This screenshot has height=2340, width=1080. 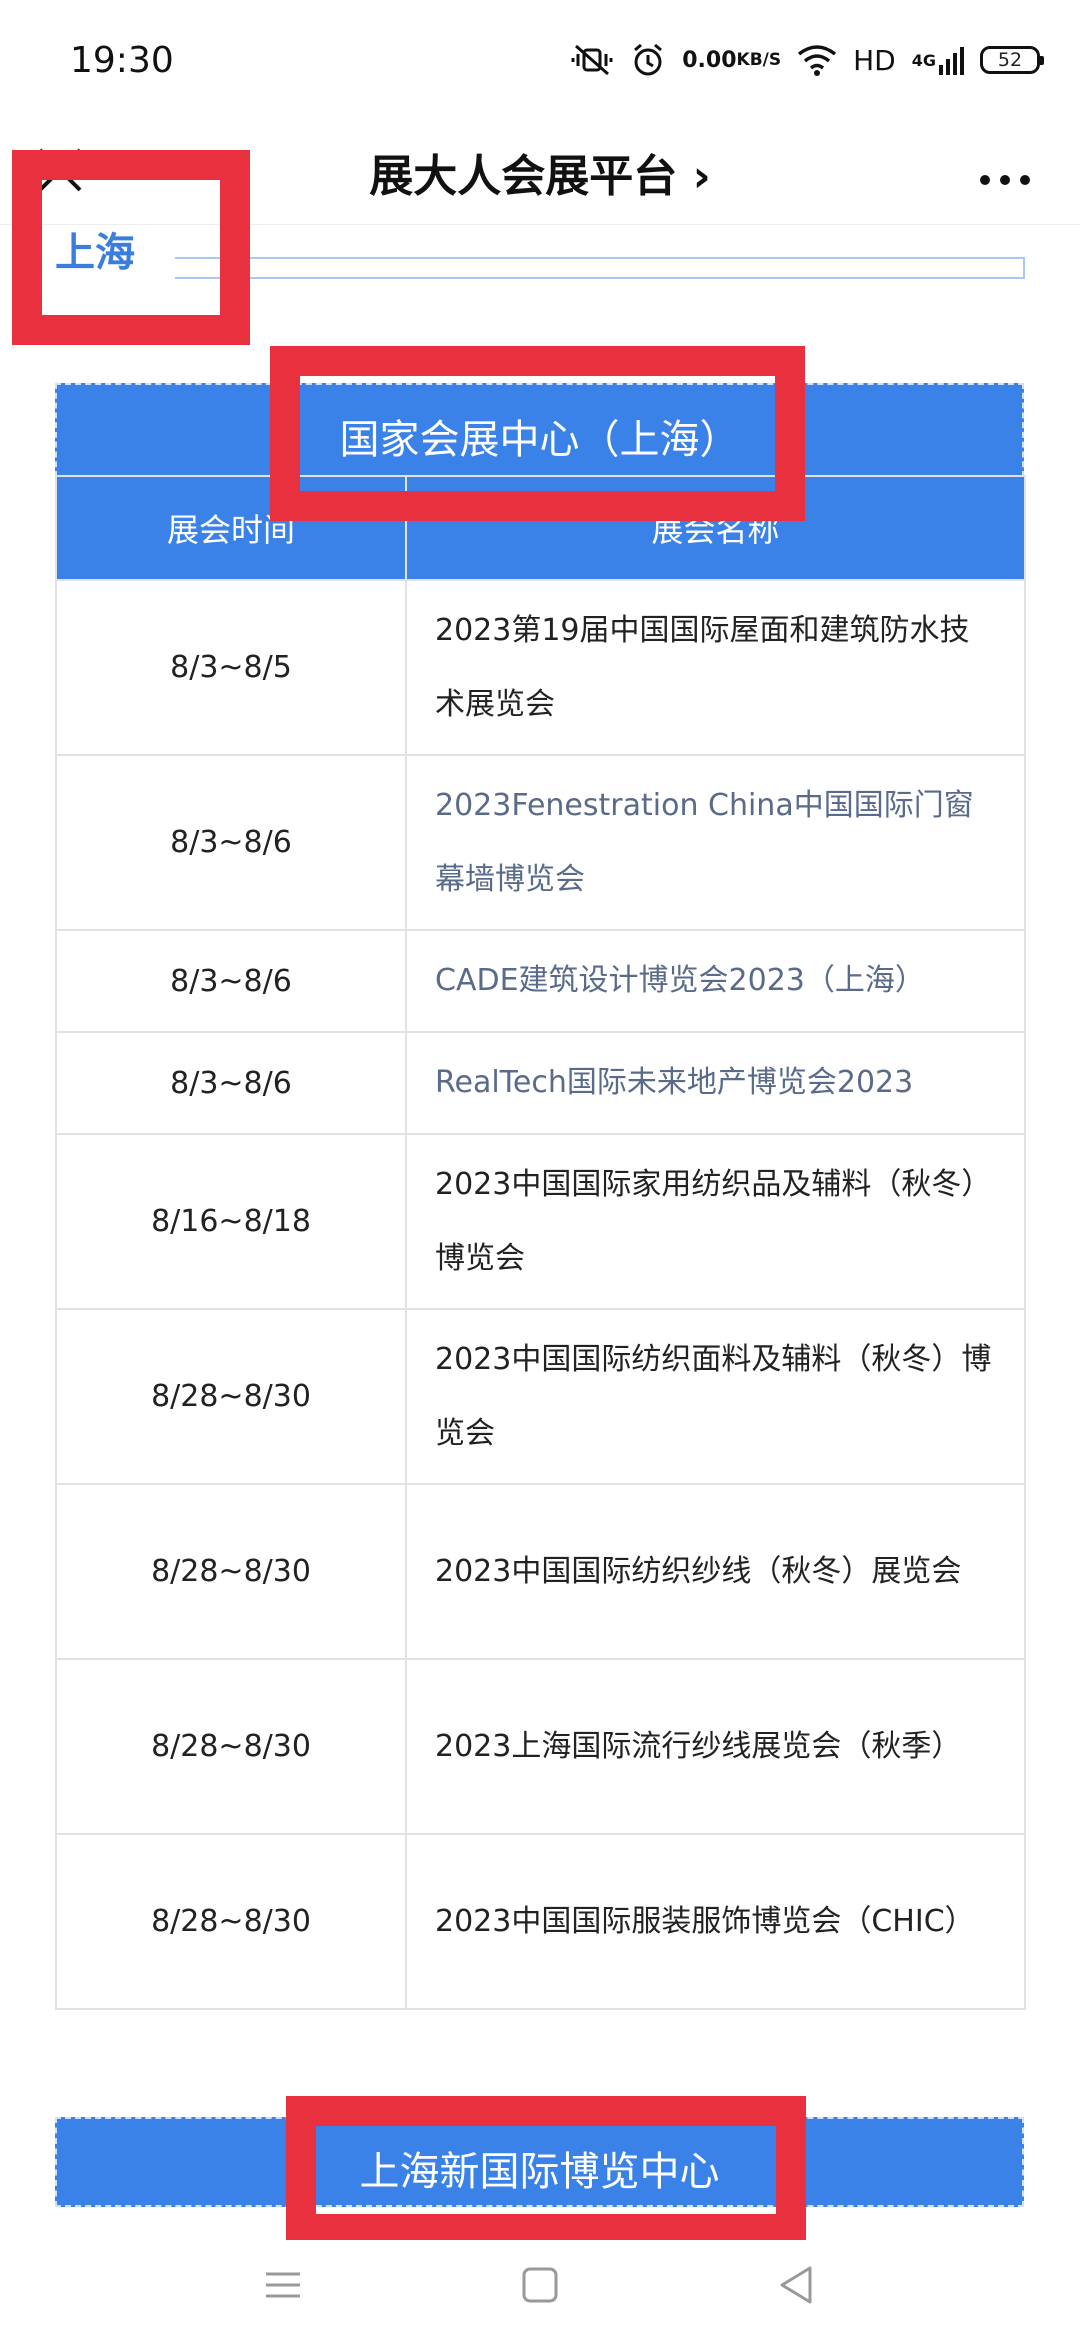 I want to click on status-icons: 0.00 KB/S HD 4G 52, so click(x=807, y=60).